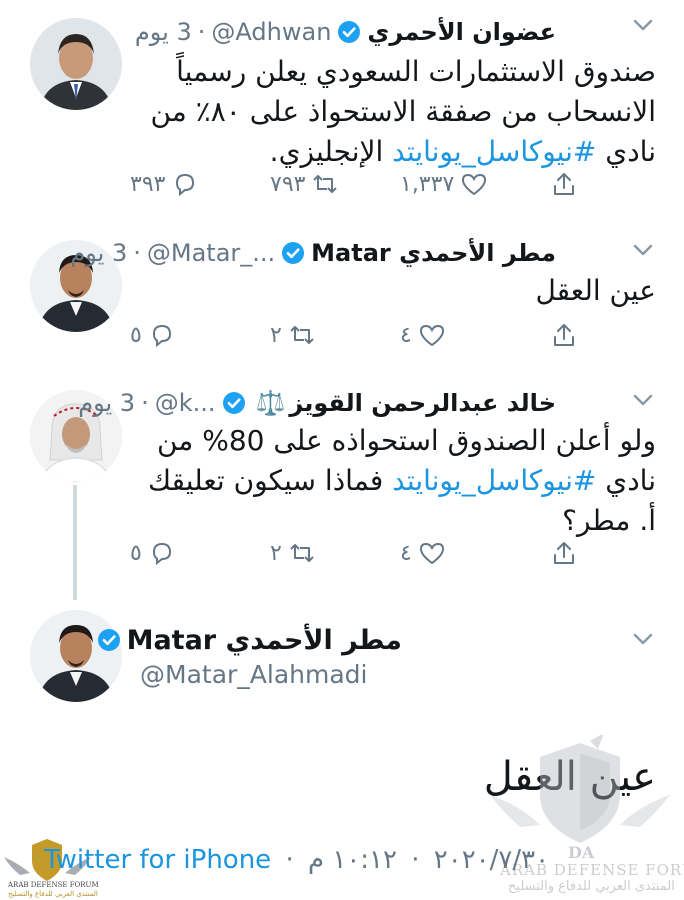 This screenshot has width=684, height=900. What do you see at coordinates (254, 674) in the screenshot?
I see `handle: @Matar_Alahmadi` at bounding box center [254, 674].